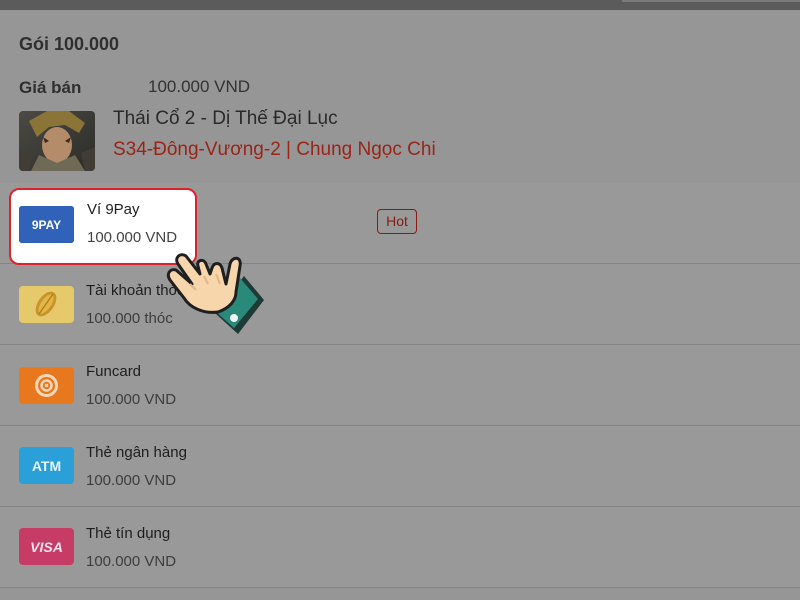 The height and width of the screenshot is (600, 800). Describe the element at coordinates (400, 385) in the screenshot. I see `payment-method-funcard: Funcard 100.000 VND` at that location.